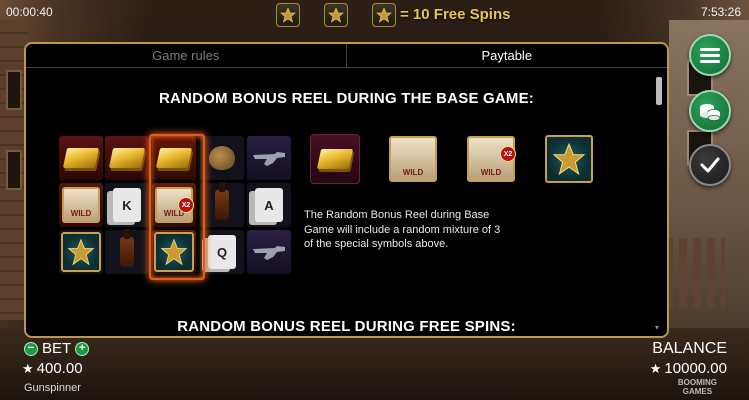  Describe the element at coordinates (81, 205) in the screenshot. I see `wild-symbol: WILD` at that location.